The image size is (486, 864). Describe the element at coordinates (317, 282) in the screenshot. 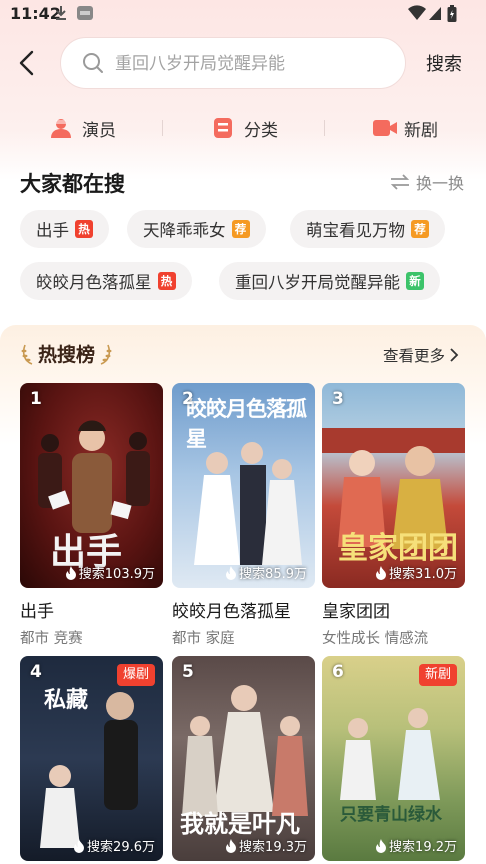

I see `chip-label: 重回八岁开局觉醒异能` at that location.